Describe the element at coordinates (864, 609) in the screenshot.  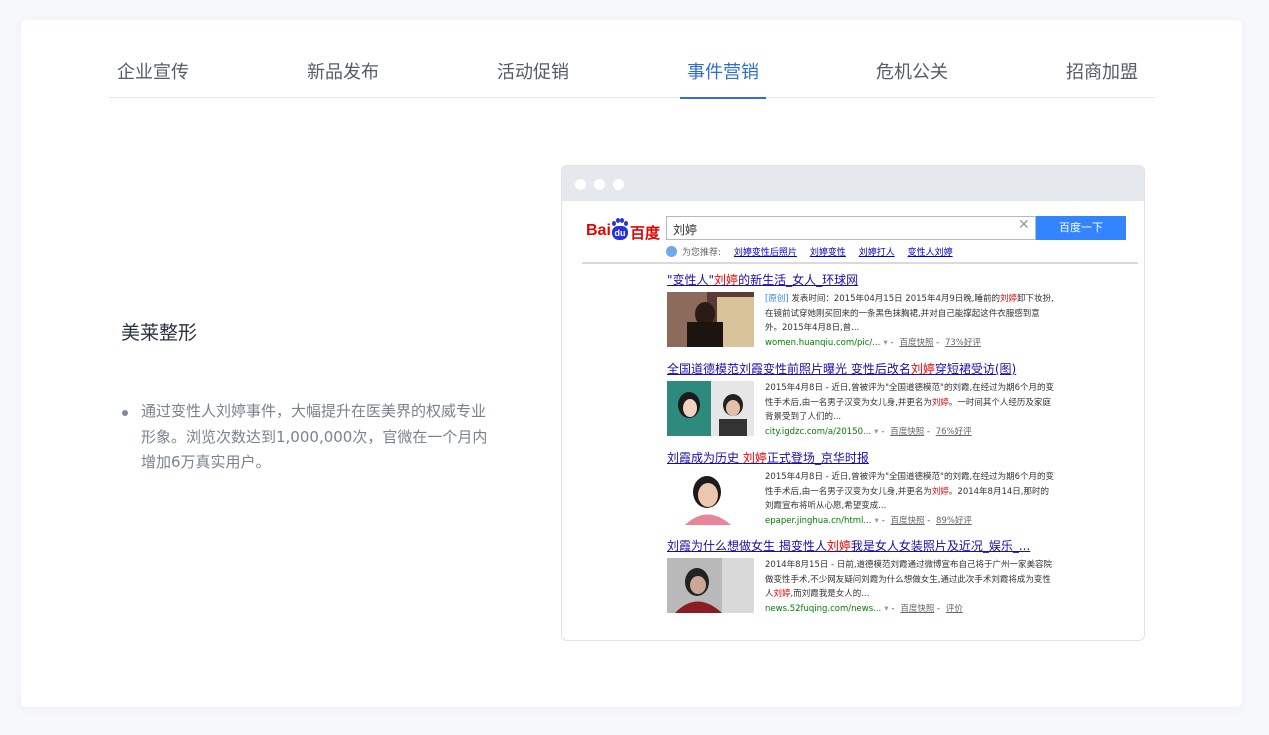
I see `result-source: news.52fuqing.com/news... ▾ - 百度快照 - 评价` at that location.